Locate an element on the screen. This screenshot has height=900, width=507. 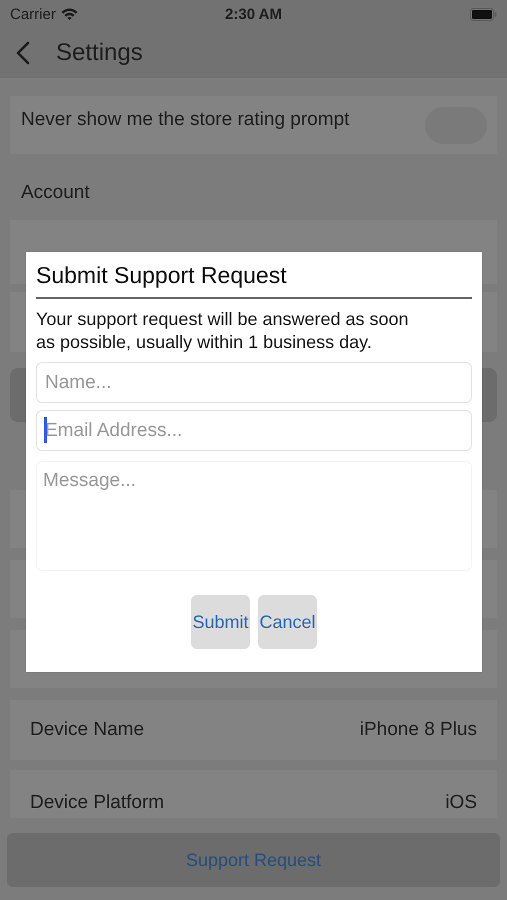
screen-title: Settings is located at coordinates (99, 53).